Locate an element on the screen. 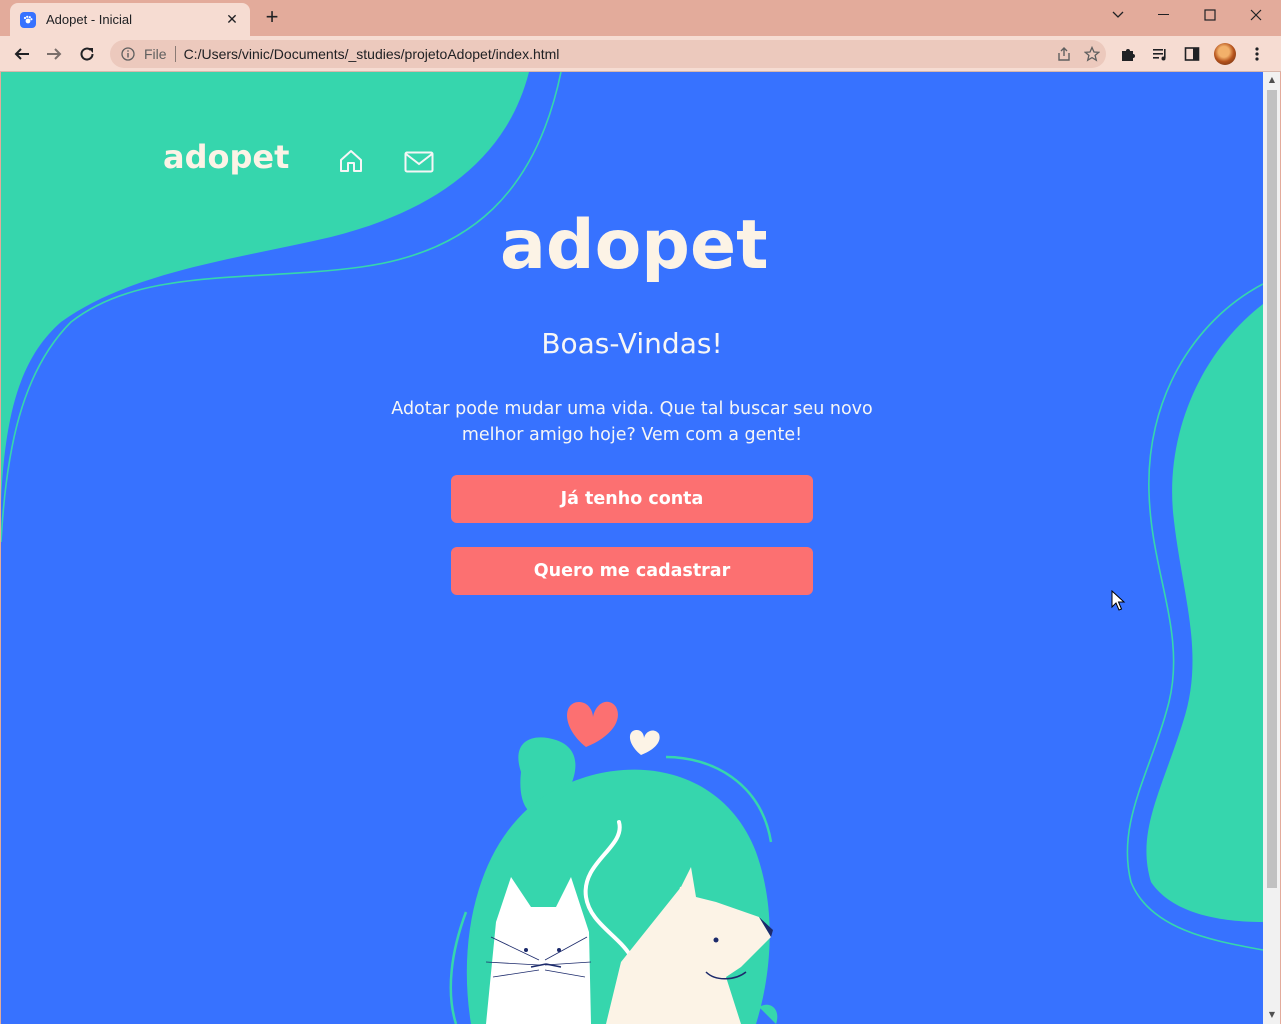 Image resolution: width=1281 pixels, height=1024 pixels. hero-logo: adopet is located at coordinates (633, 246).